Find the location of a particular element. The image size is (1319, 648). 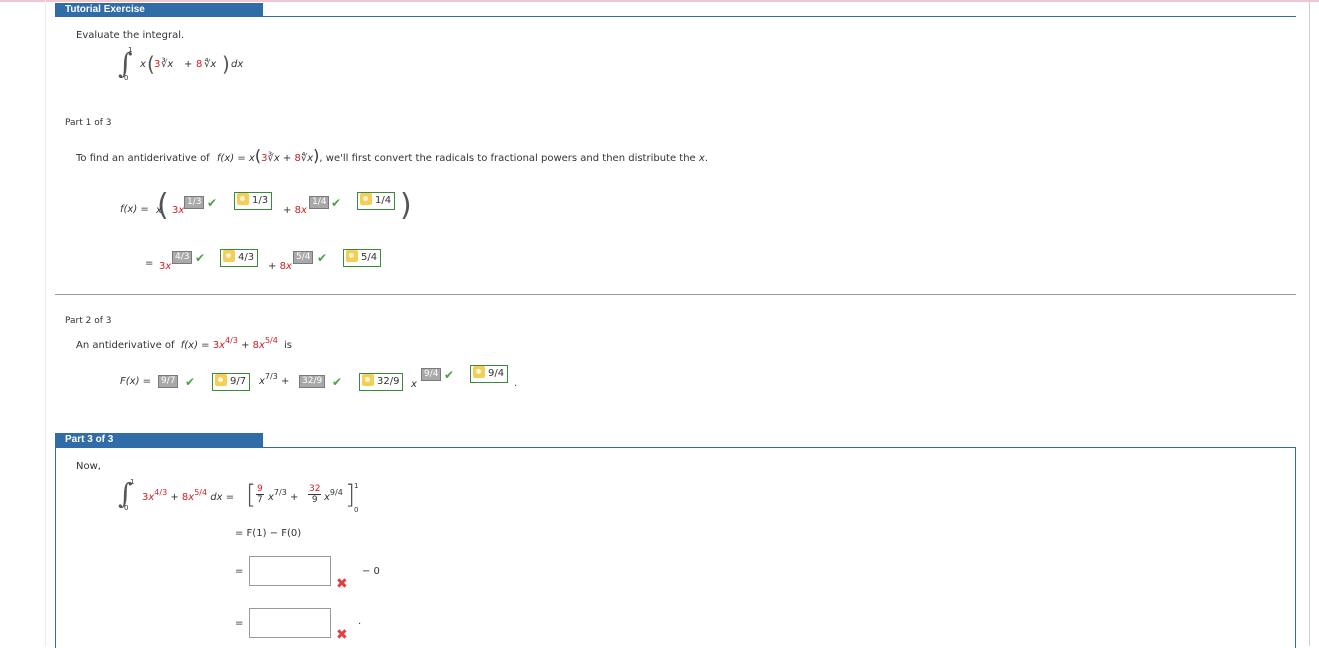

answer-key-5-4: 5/4 is located at coordinates (362, 258).